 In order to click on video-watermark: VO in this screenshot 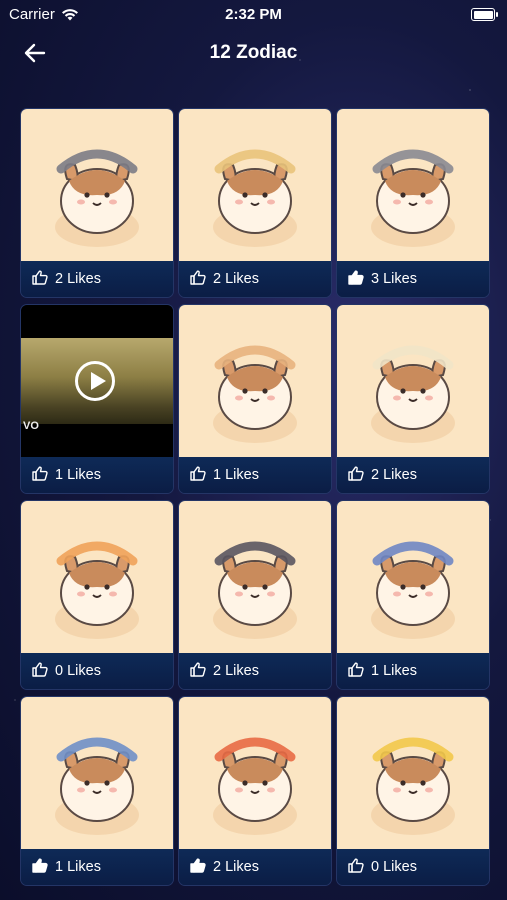, I will do `click(31, 426)`.